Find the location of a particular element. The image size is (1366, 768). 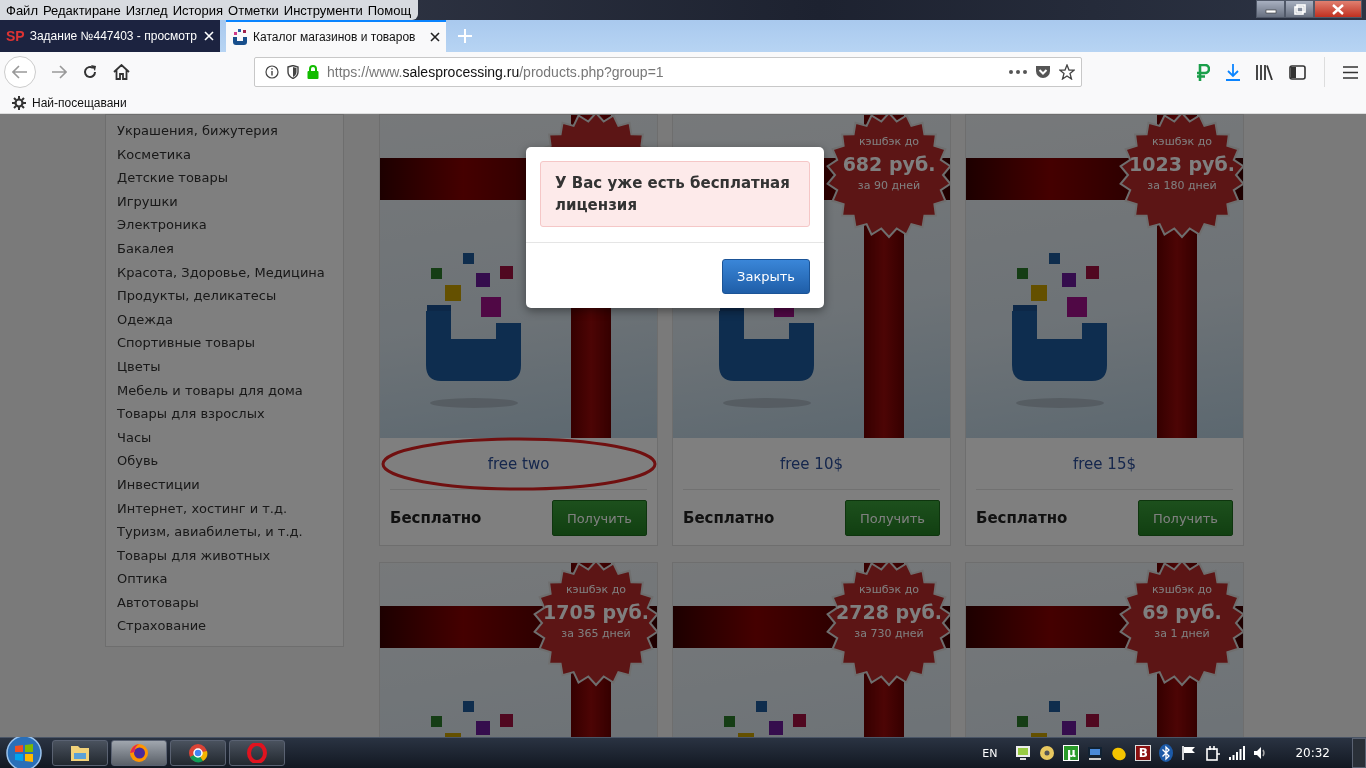

menu-item: Отметки is located at coordinates (254, 10).